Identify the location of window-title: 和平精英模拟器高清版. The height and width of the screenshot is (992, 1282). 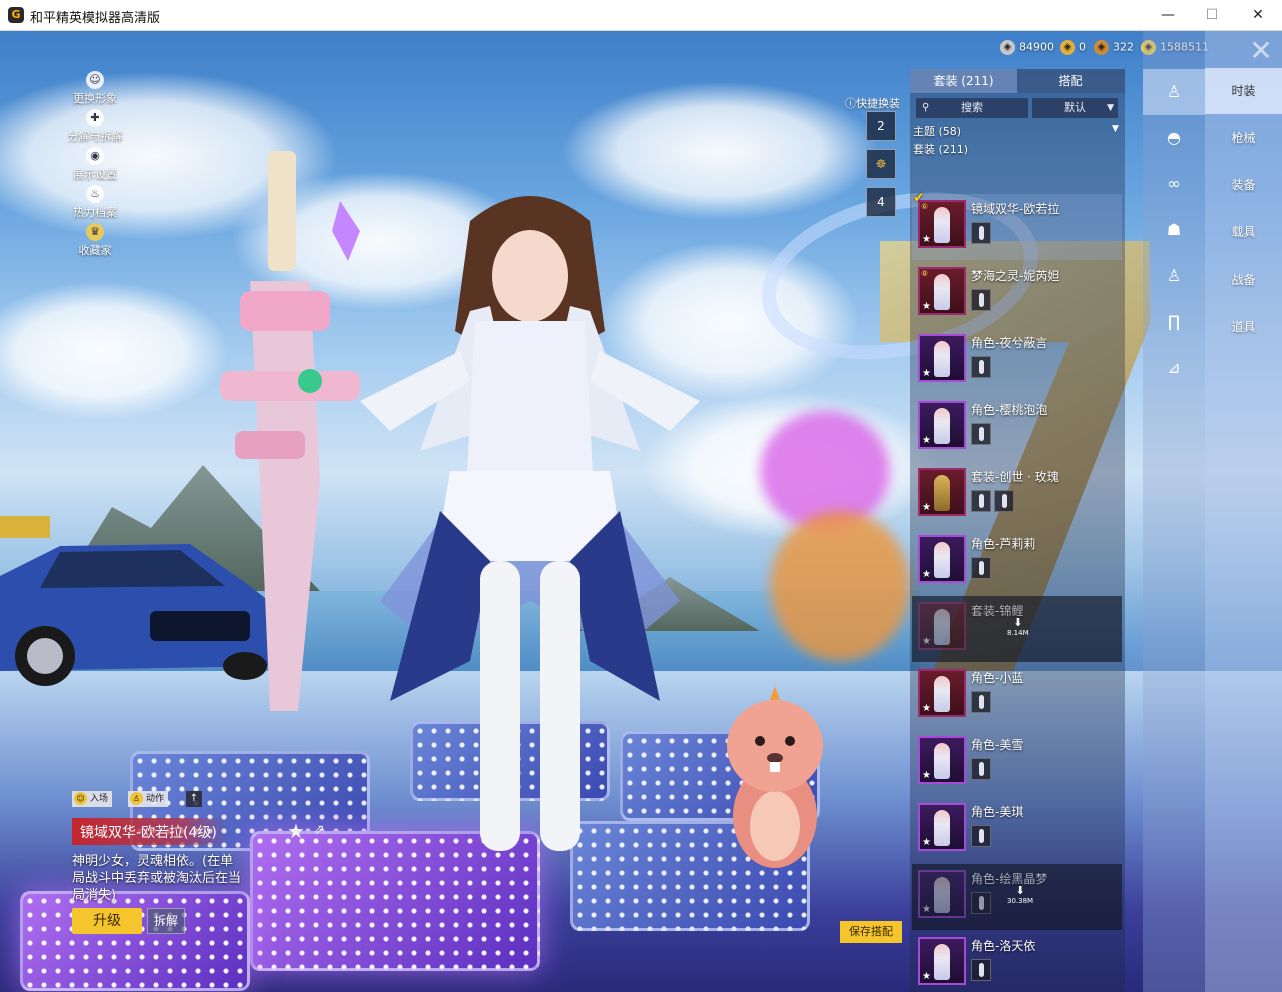
(95, 18).